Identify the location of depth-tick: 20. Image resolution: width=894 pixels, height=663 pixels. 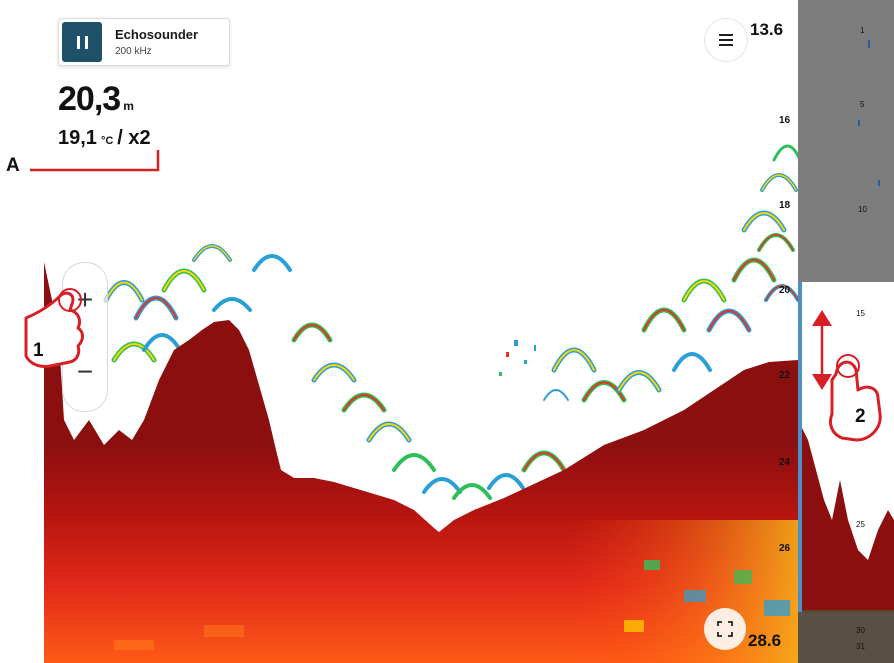
(785, 290).